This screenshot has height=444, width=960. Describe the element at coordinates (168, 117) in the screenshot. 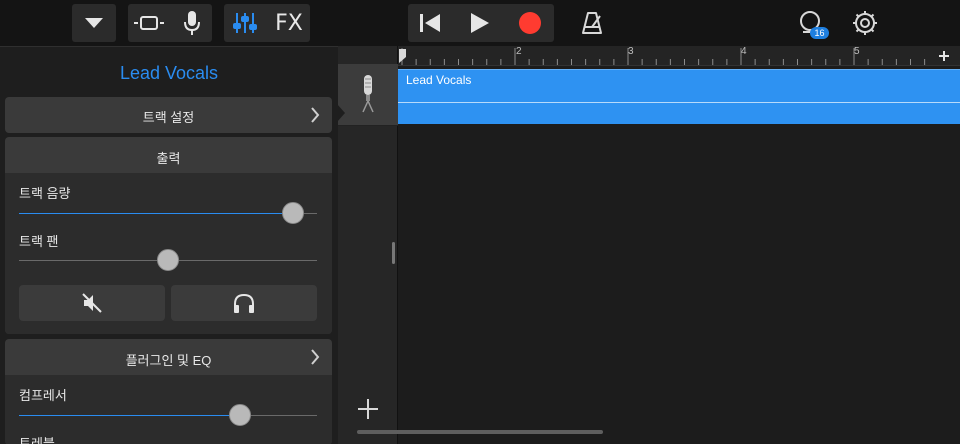

I see `track-settings-label: 트랙 설정` at that location.